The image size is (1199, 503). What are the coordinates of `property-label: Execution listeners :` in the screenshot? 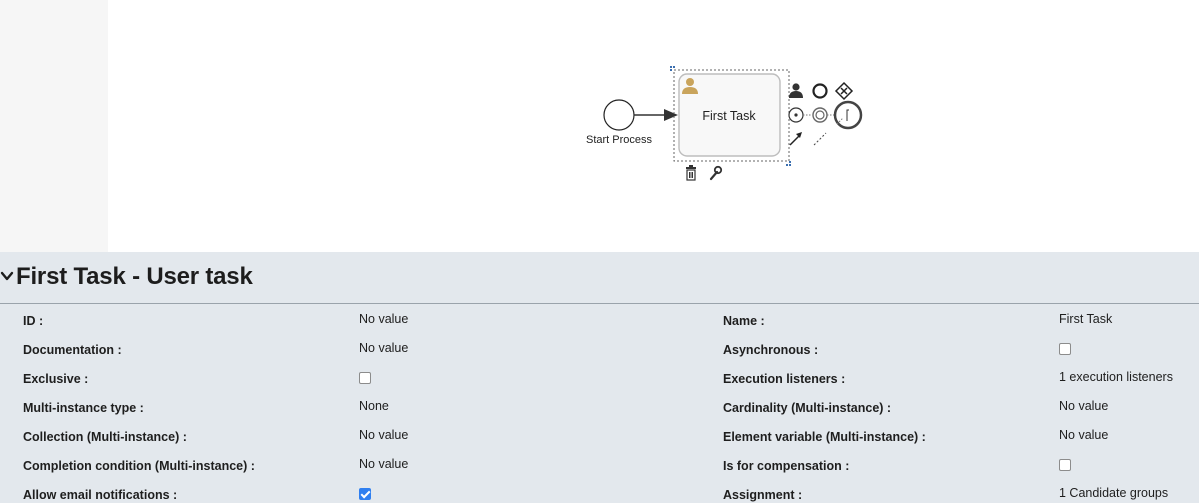 It's located at (784, 379).